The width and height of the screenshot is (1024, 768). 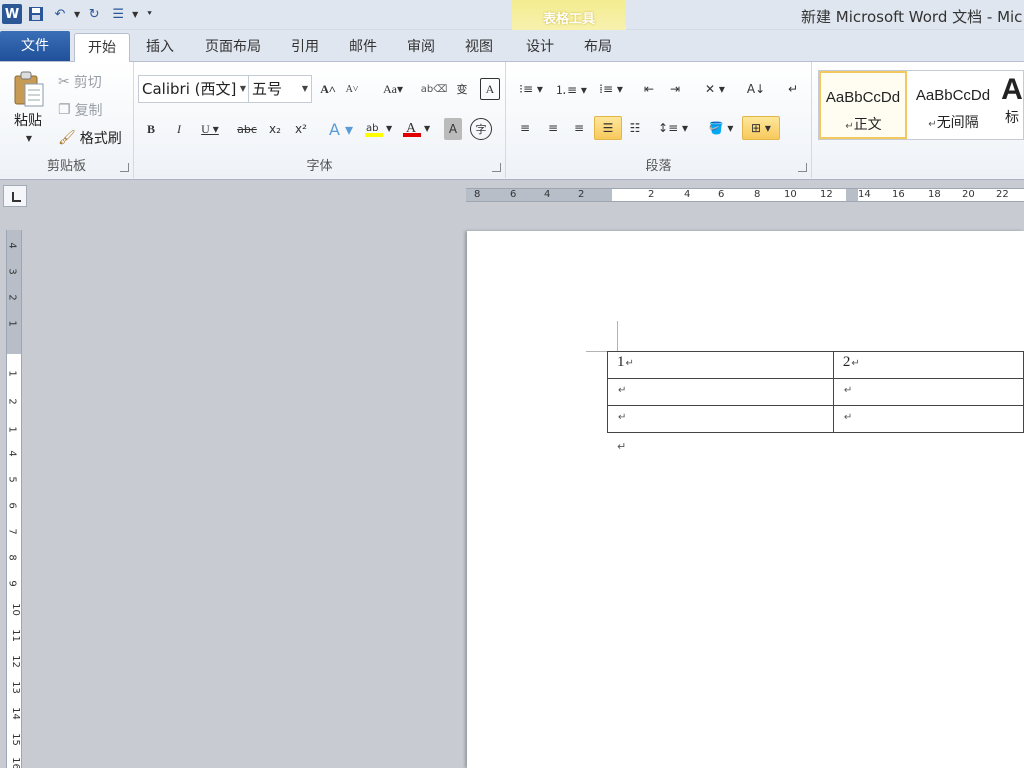 I want to click on ruler-number: 12, so click(x=826, y=194).